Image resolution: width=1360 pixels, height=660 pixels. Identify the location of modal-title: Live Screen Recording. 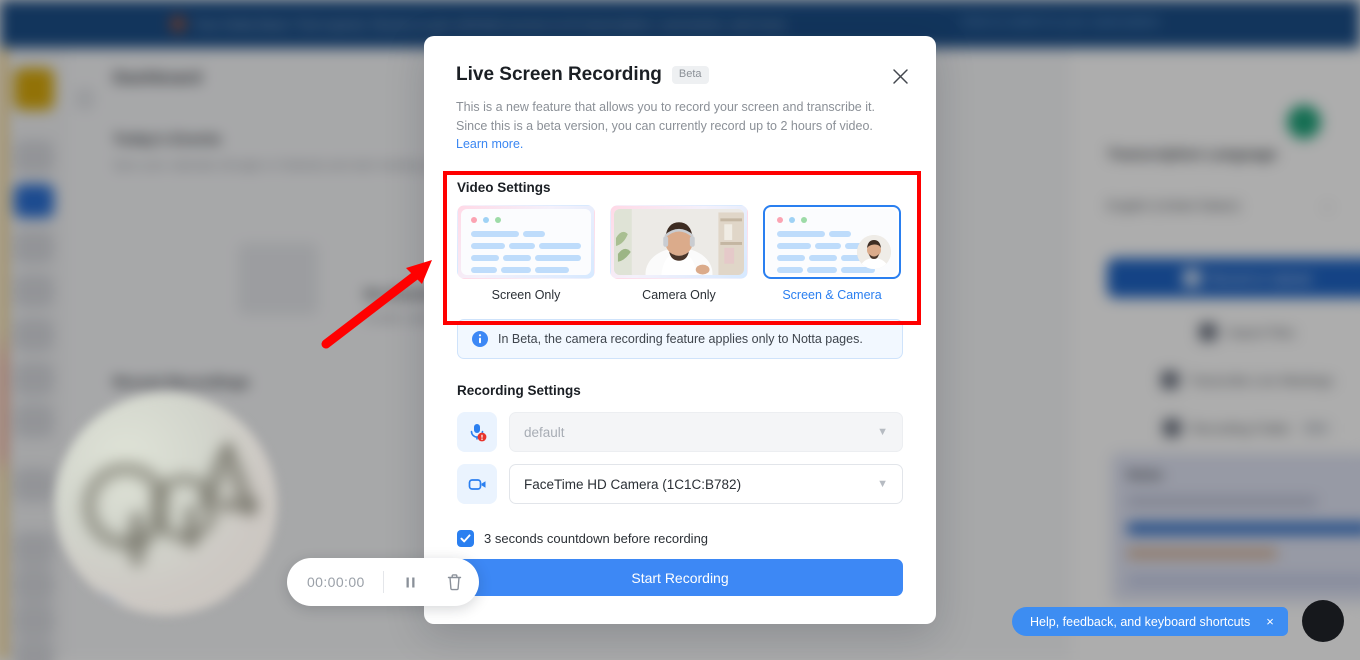
(559, 74).